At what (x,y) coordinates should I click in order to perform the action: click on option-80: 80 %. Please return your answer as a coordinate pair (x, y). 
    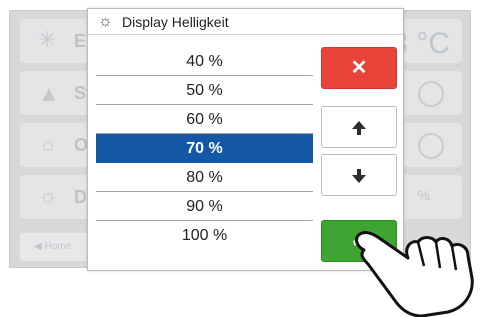
    Looking at the image, I should click on (204, 177).